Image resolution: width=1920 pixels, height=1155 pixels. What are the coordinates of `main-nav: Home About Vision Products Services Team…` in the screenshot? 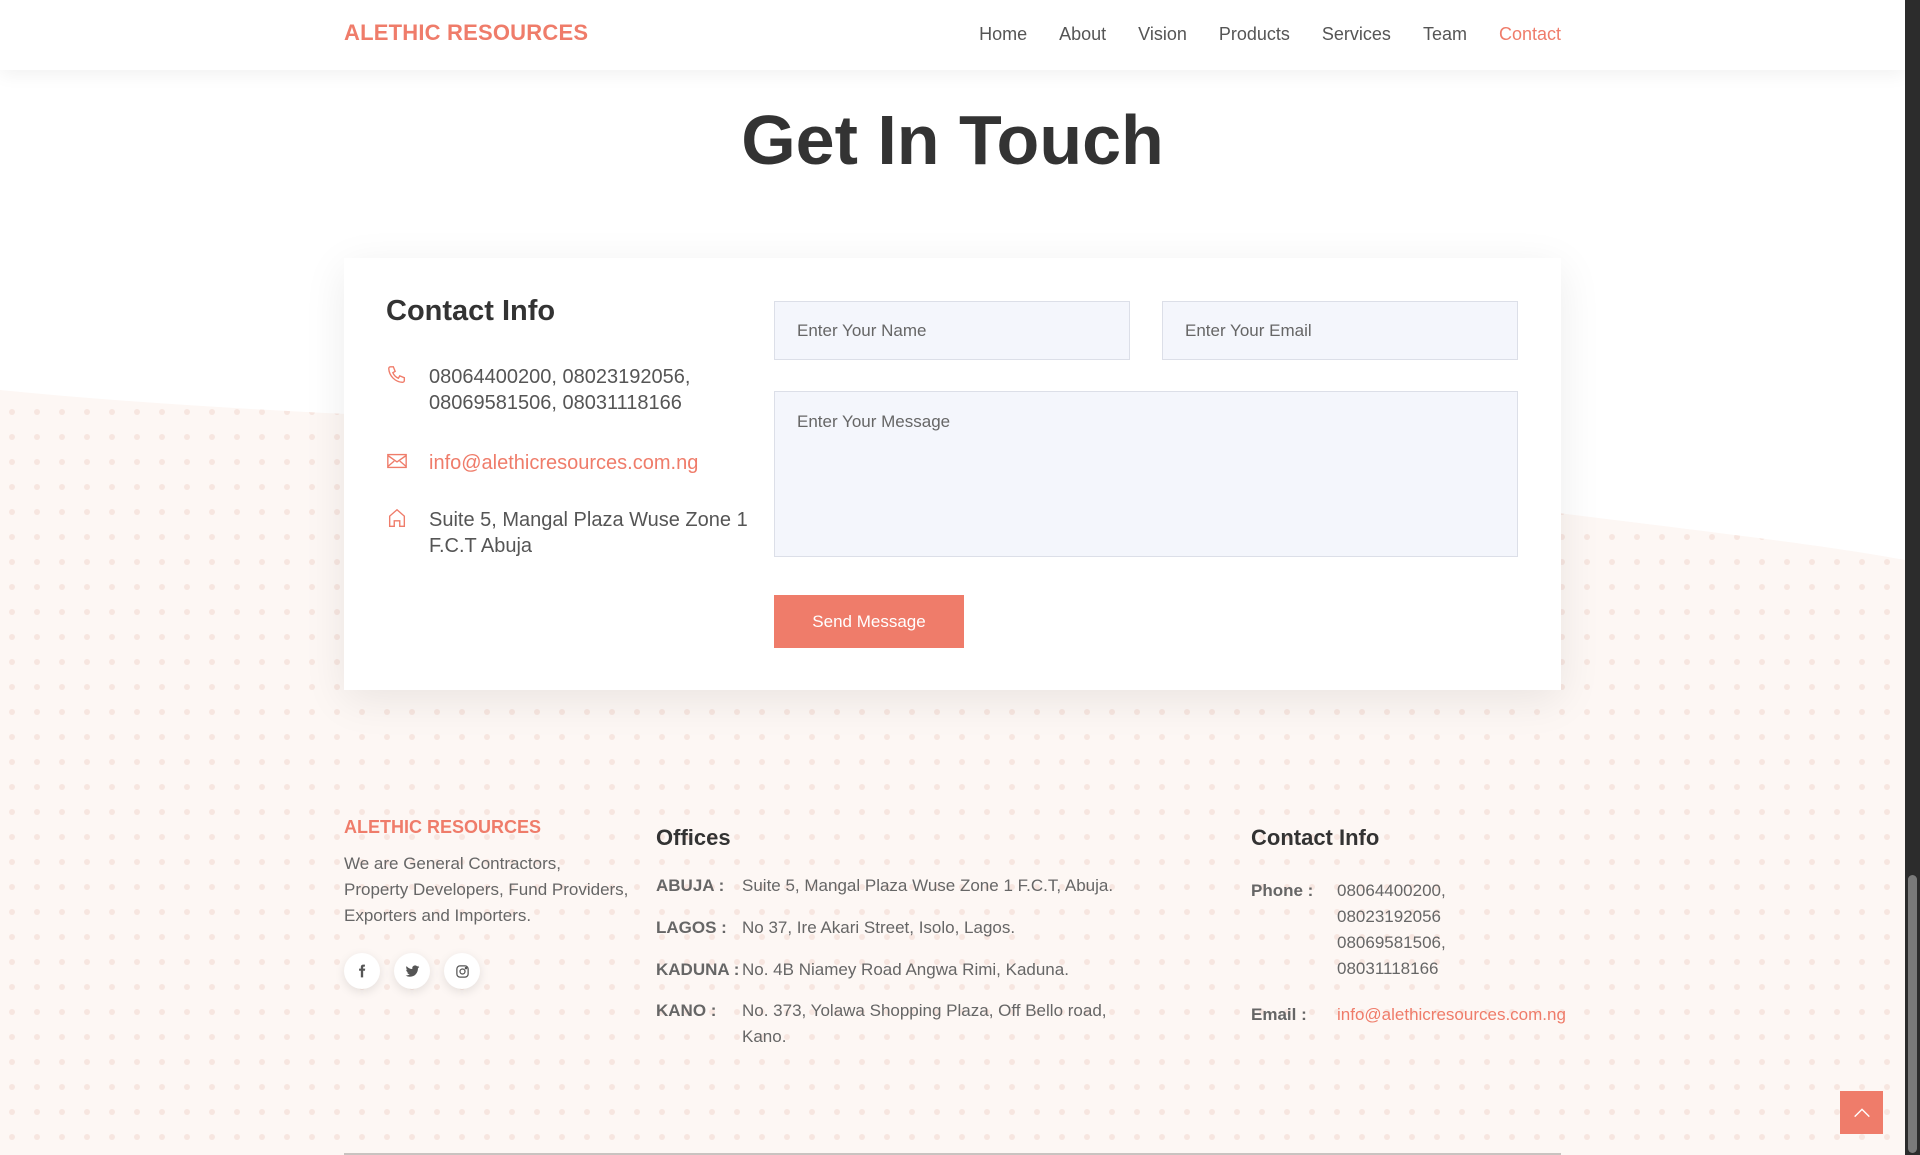 It's located at (1270, 34).